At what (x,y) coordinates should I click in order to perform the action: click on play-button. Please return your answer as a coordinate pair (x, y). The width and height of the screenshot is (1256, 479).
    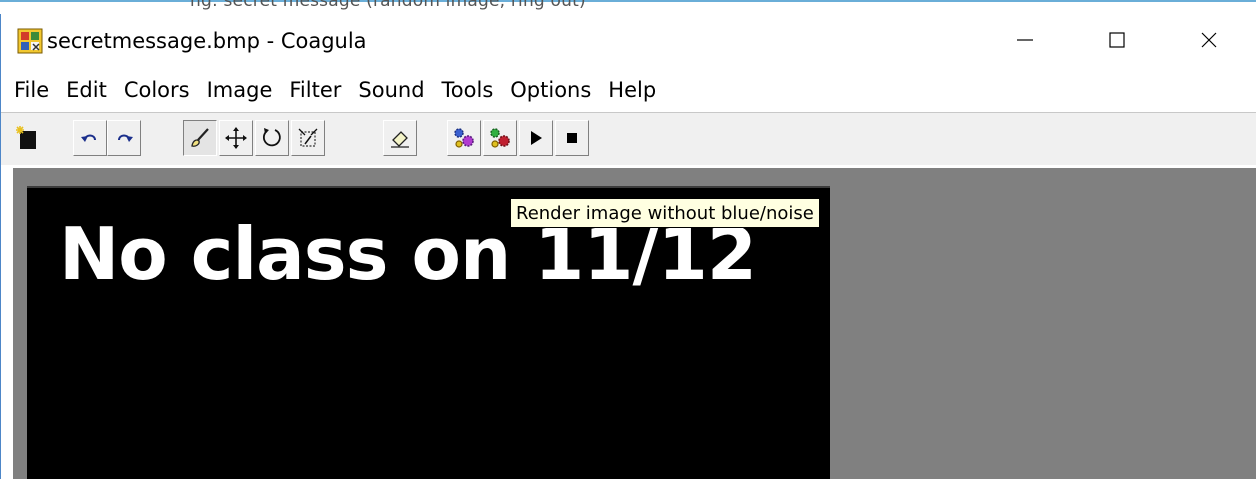
    Looking at the image, I should click on (536, 138).